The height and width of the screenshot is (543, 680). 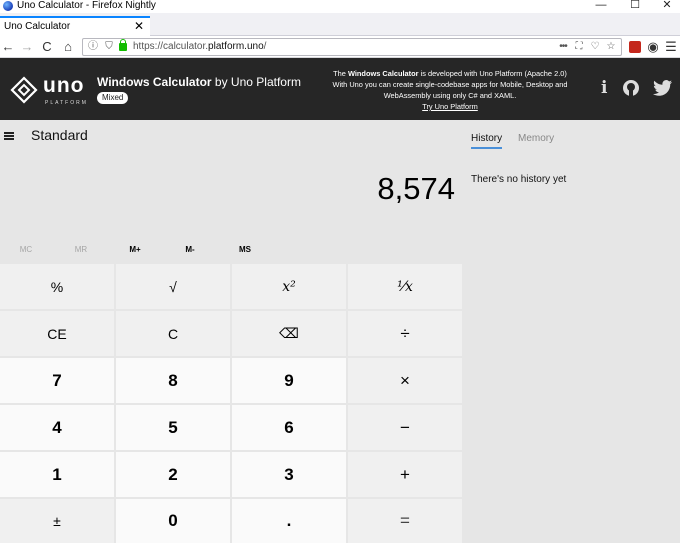 I want to click on reload-button: C, so click(x=47, y=47).